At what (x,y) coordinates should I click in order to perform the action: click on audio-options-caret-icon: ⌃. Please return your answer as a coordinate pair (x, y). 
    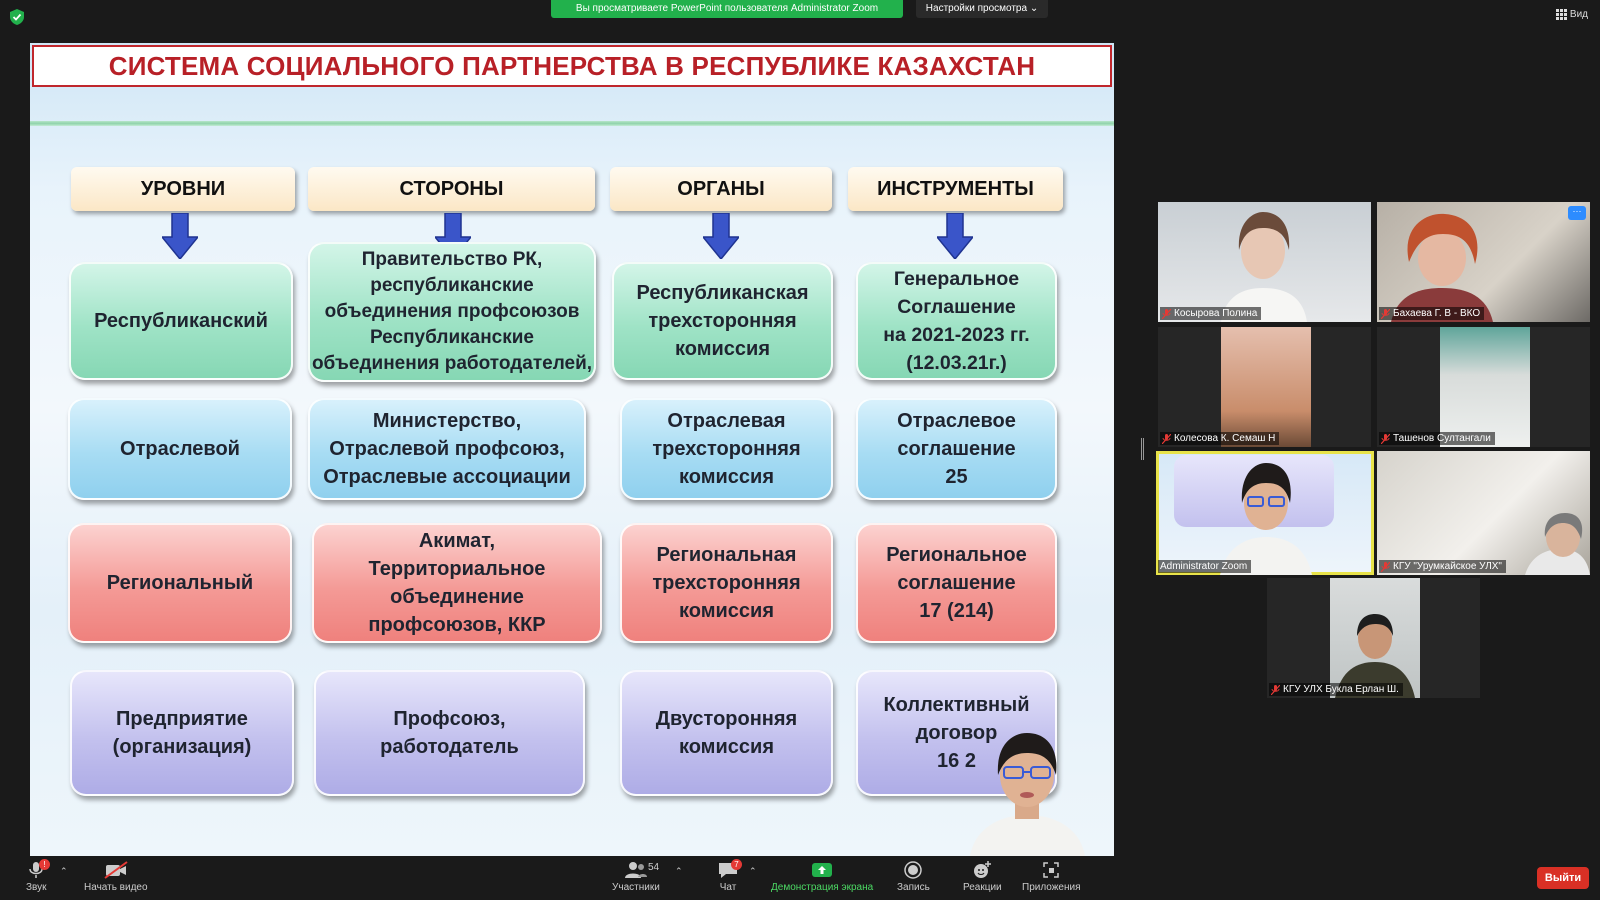
    Looking at the image, I should click on (64, 871).